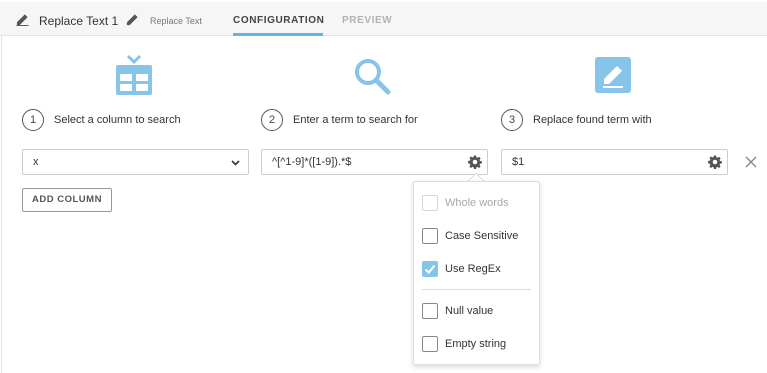  Describe the element at coordinates (374, 162) in the screenshot. I see `search-term-input: ^[^1-9]*([1-9]).*$` at that location.